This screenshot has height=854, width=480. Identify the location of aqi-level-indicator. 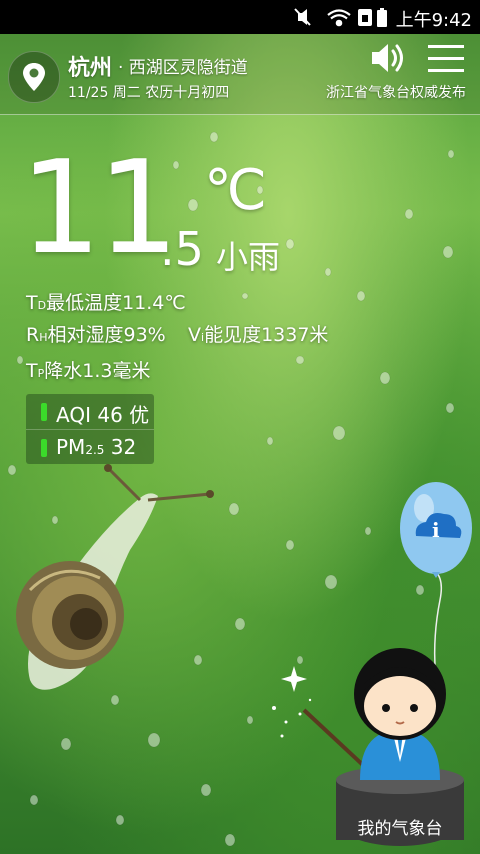
(44, 412).